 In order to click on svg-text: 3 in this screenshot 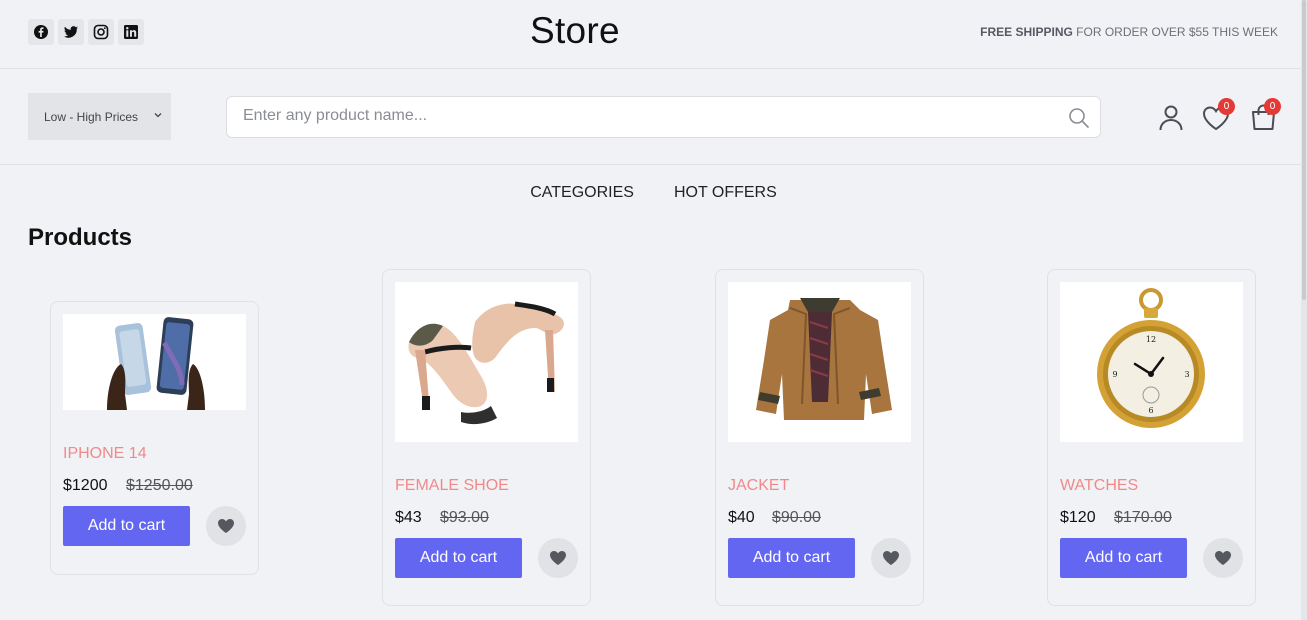, I will do `click(1186, 374)`.